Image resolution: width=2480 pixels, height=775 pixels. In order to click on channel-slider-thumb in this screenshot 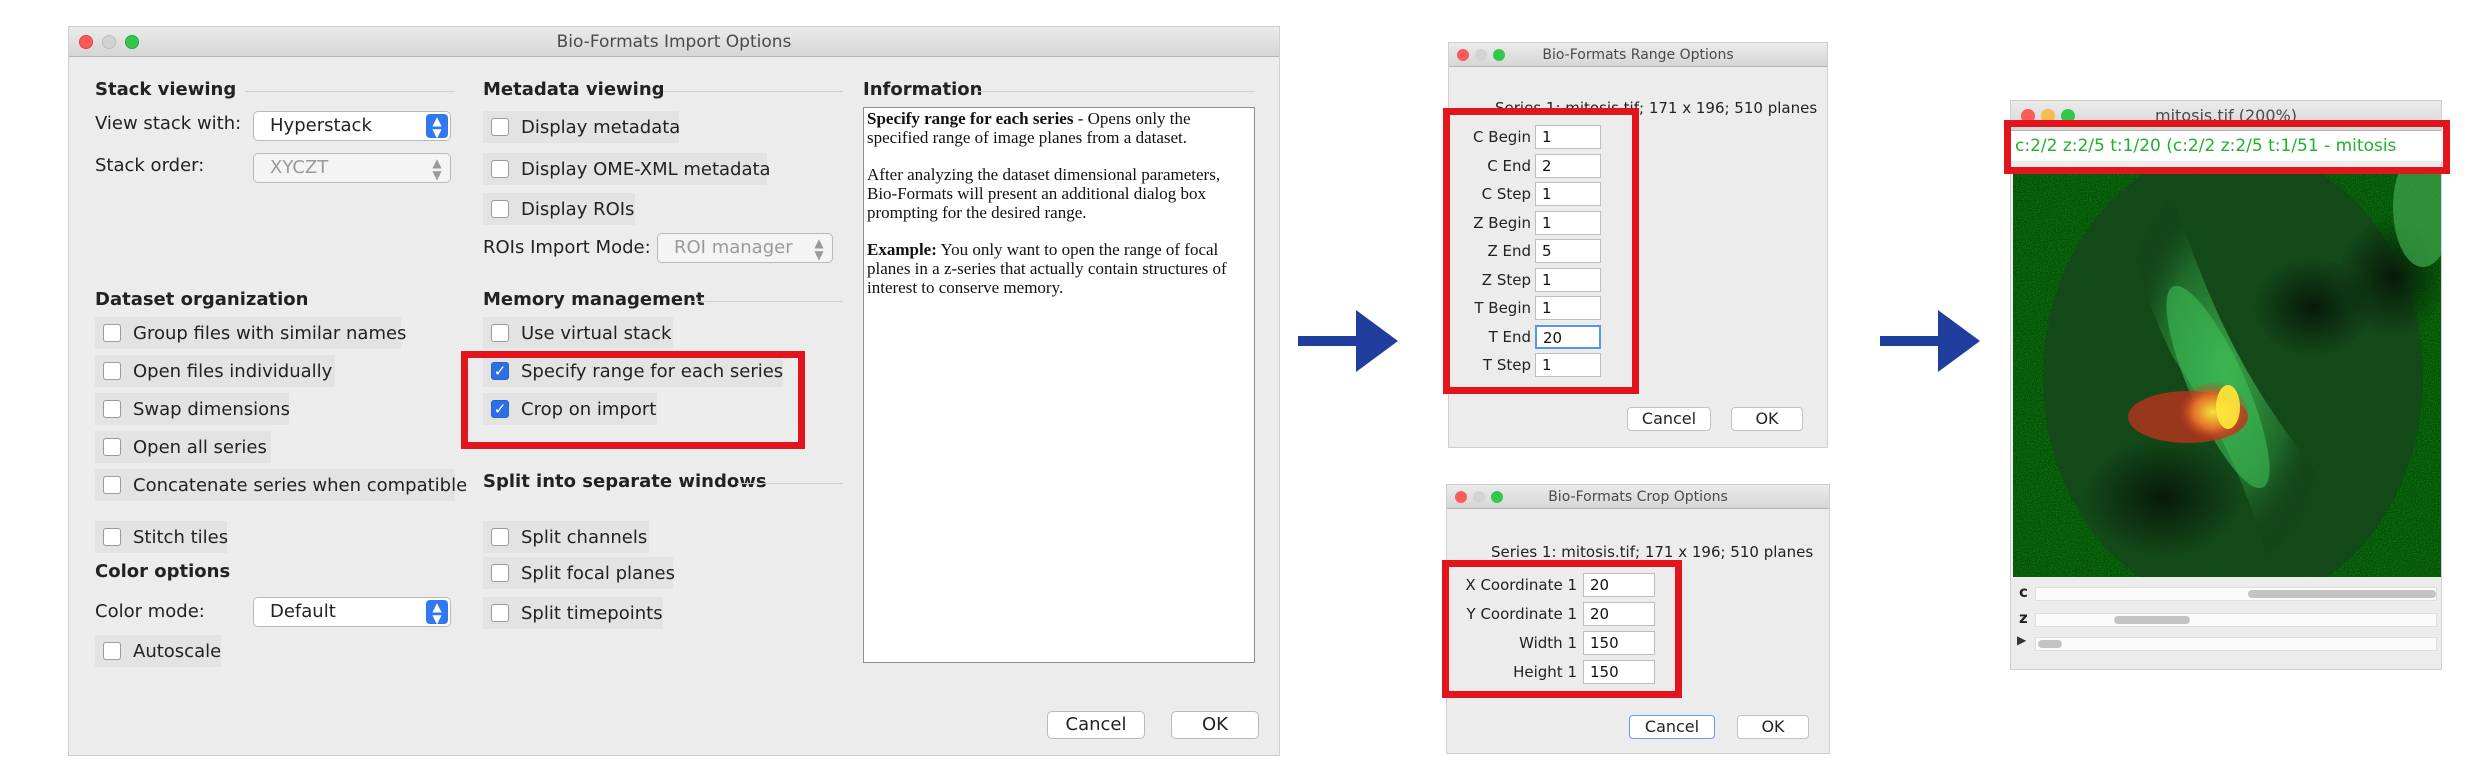, I will do `click(2342, 594)`.